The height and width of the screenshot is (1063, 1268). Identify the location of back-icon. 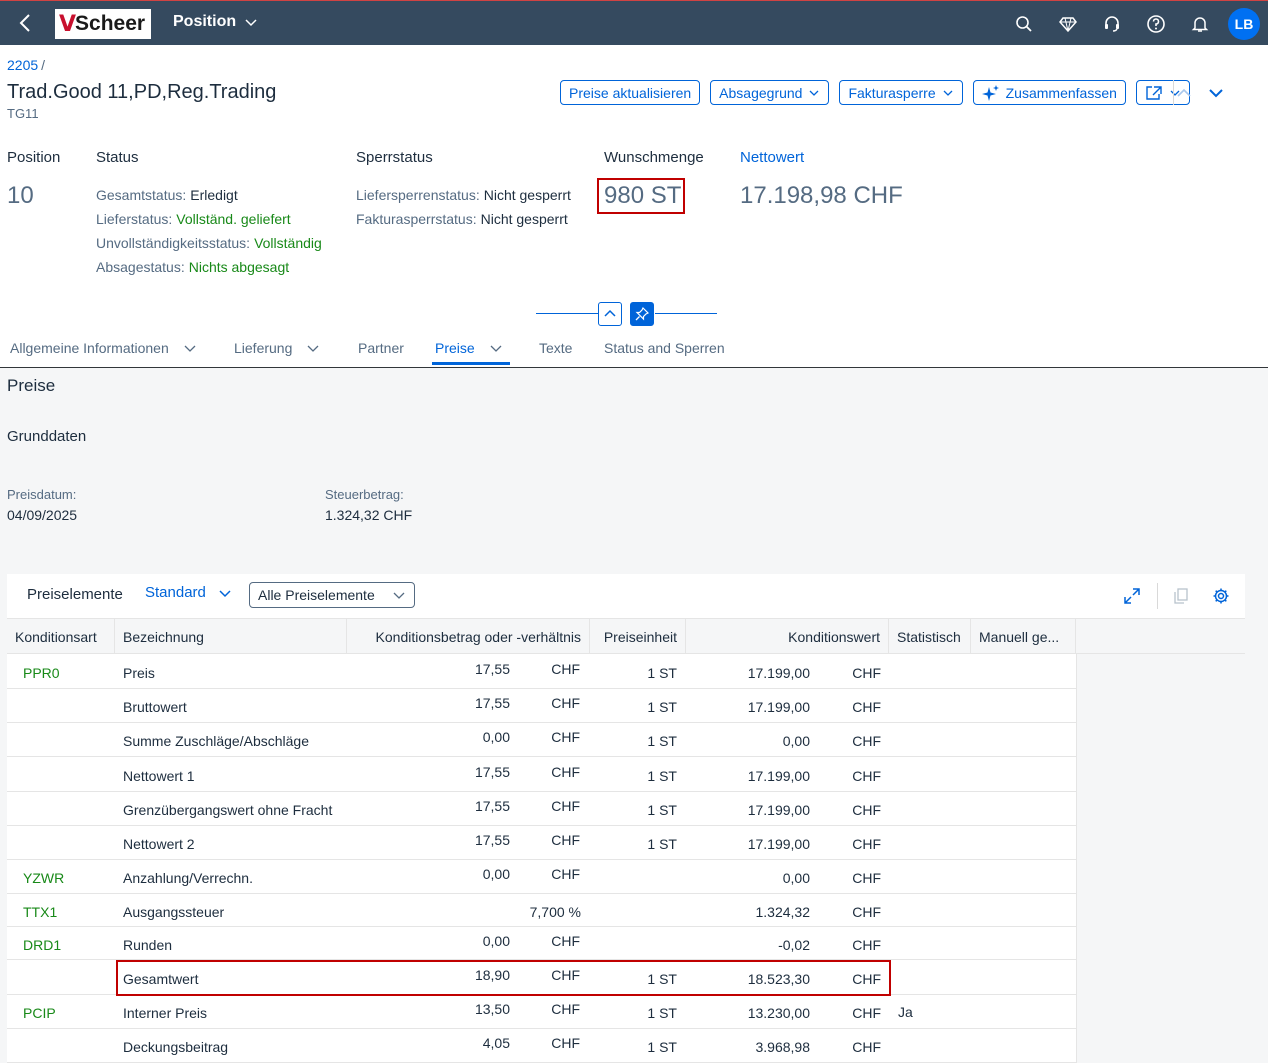
(26, 23).